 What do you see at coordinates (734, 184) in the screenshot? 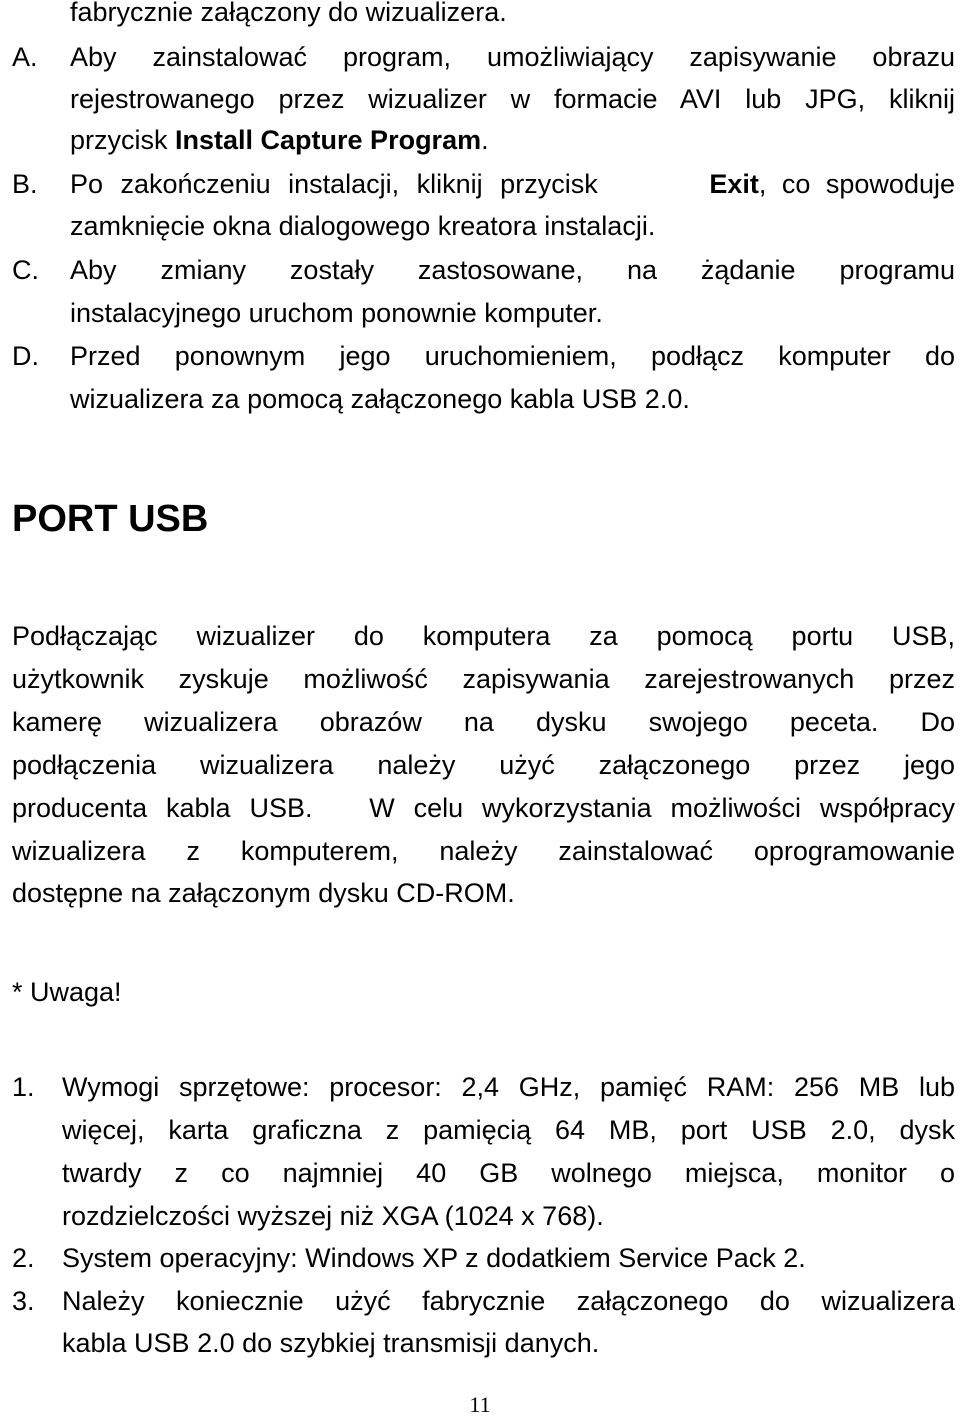
I see `exit-label: Exit` at bounding box center [734, 184].